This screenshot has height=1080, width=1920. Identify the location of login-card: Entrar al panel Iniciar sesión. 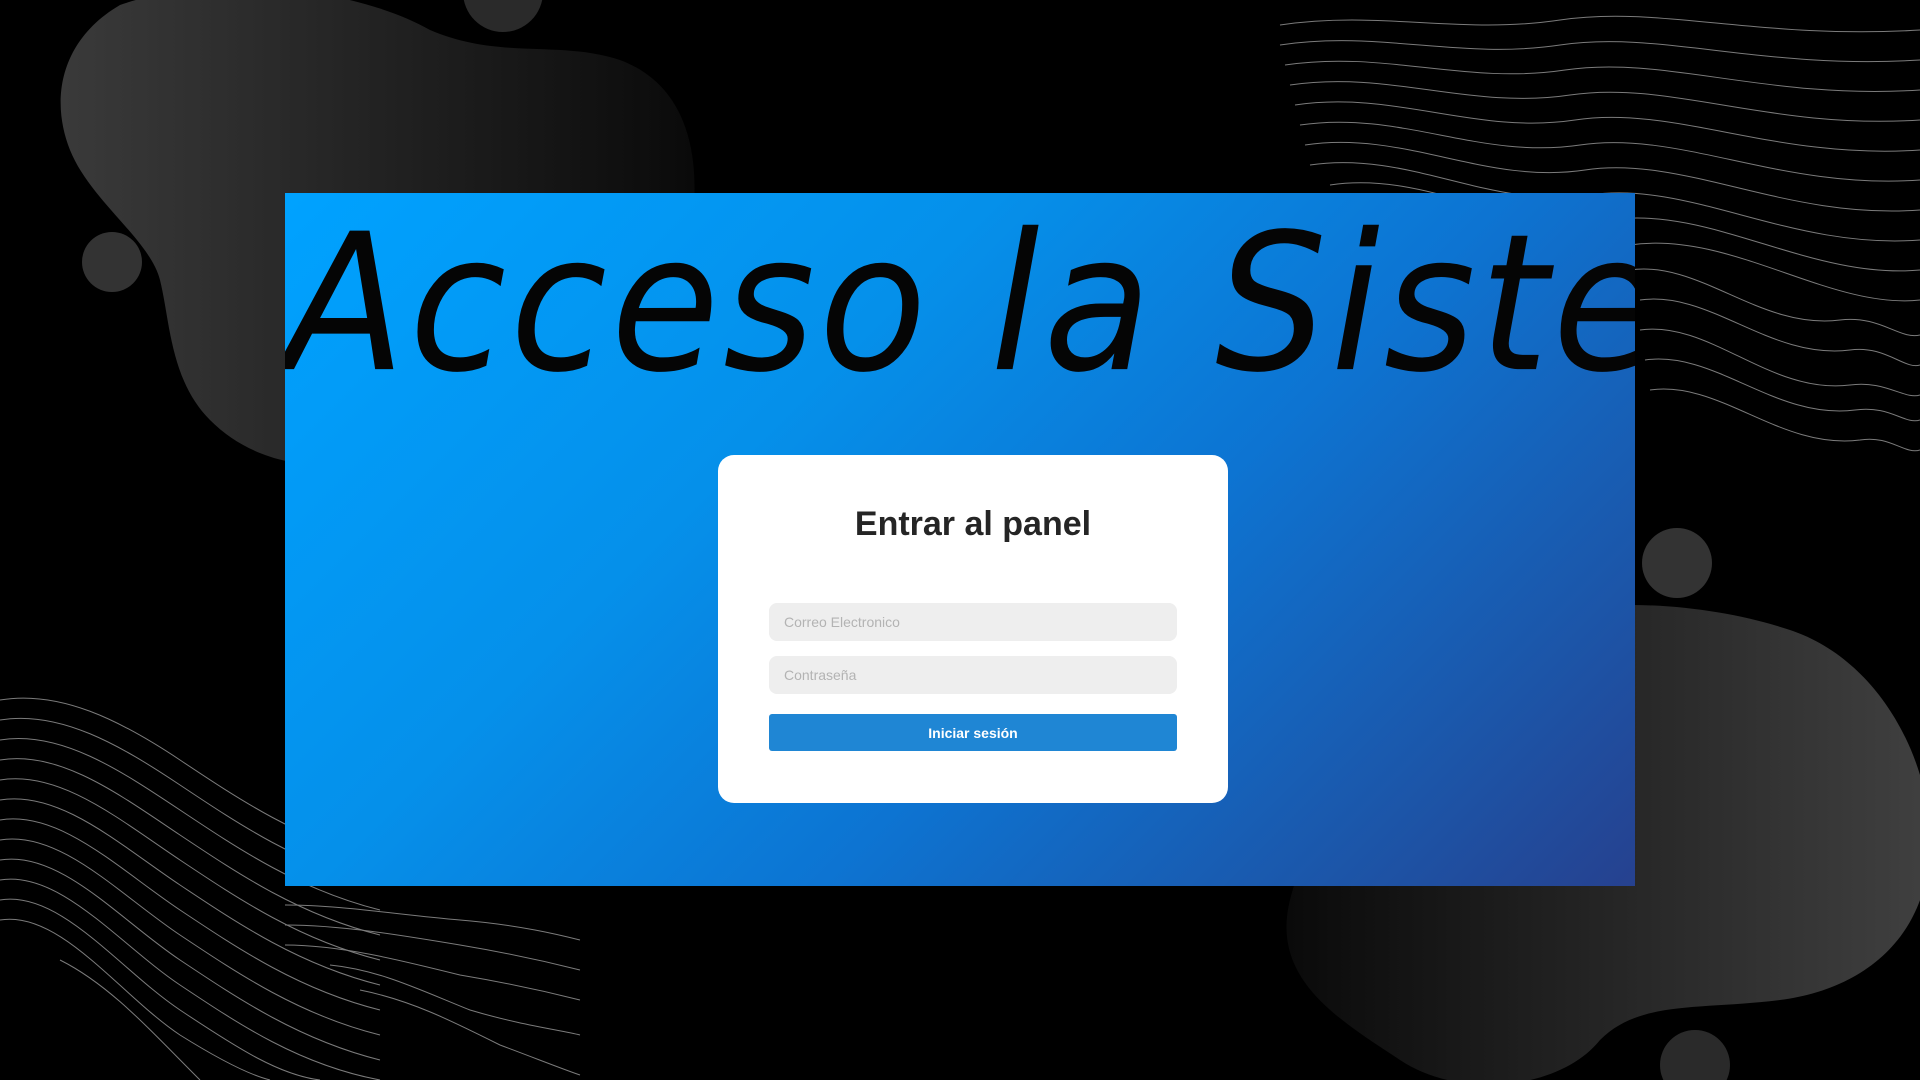
(973, 629).